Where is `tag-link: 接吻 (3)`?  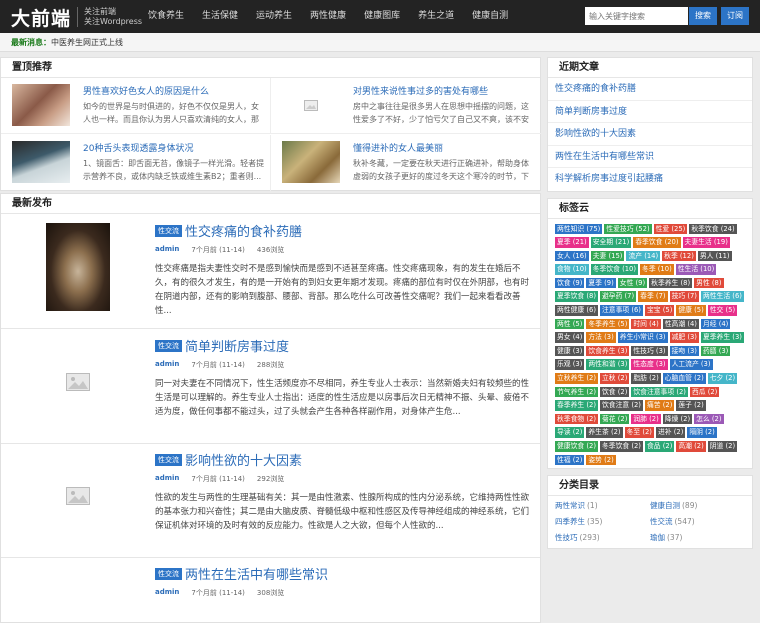 tag-link: 接吻 (3) is located at coordinates (684, 351).